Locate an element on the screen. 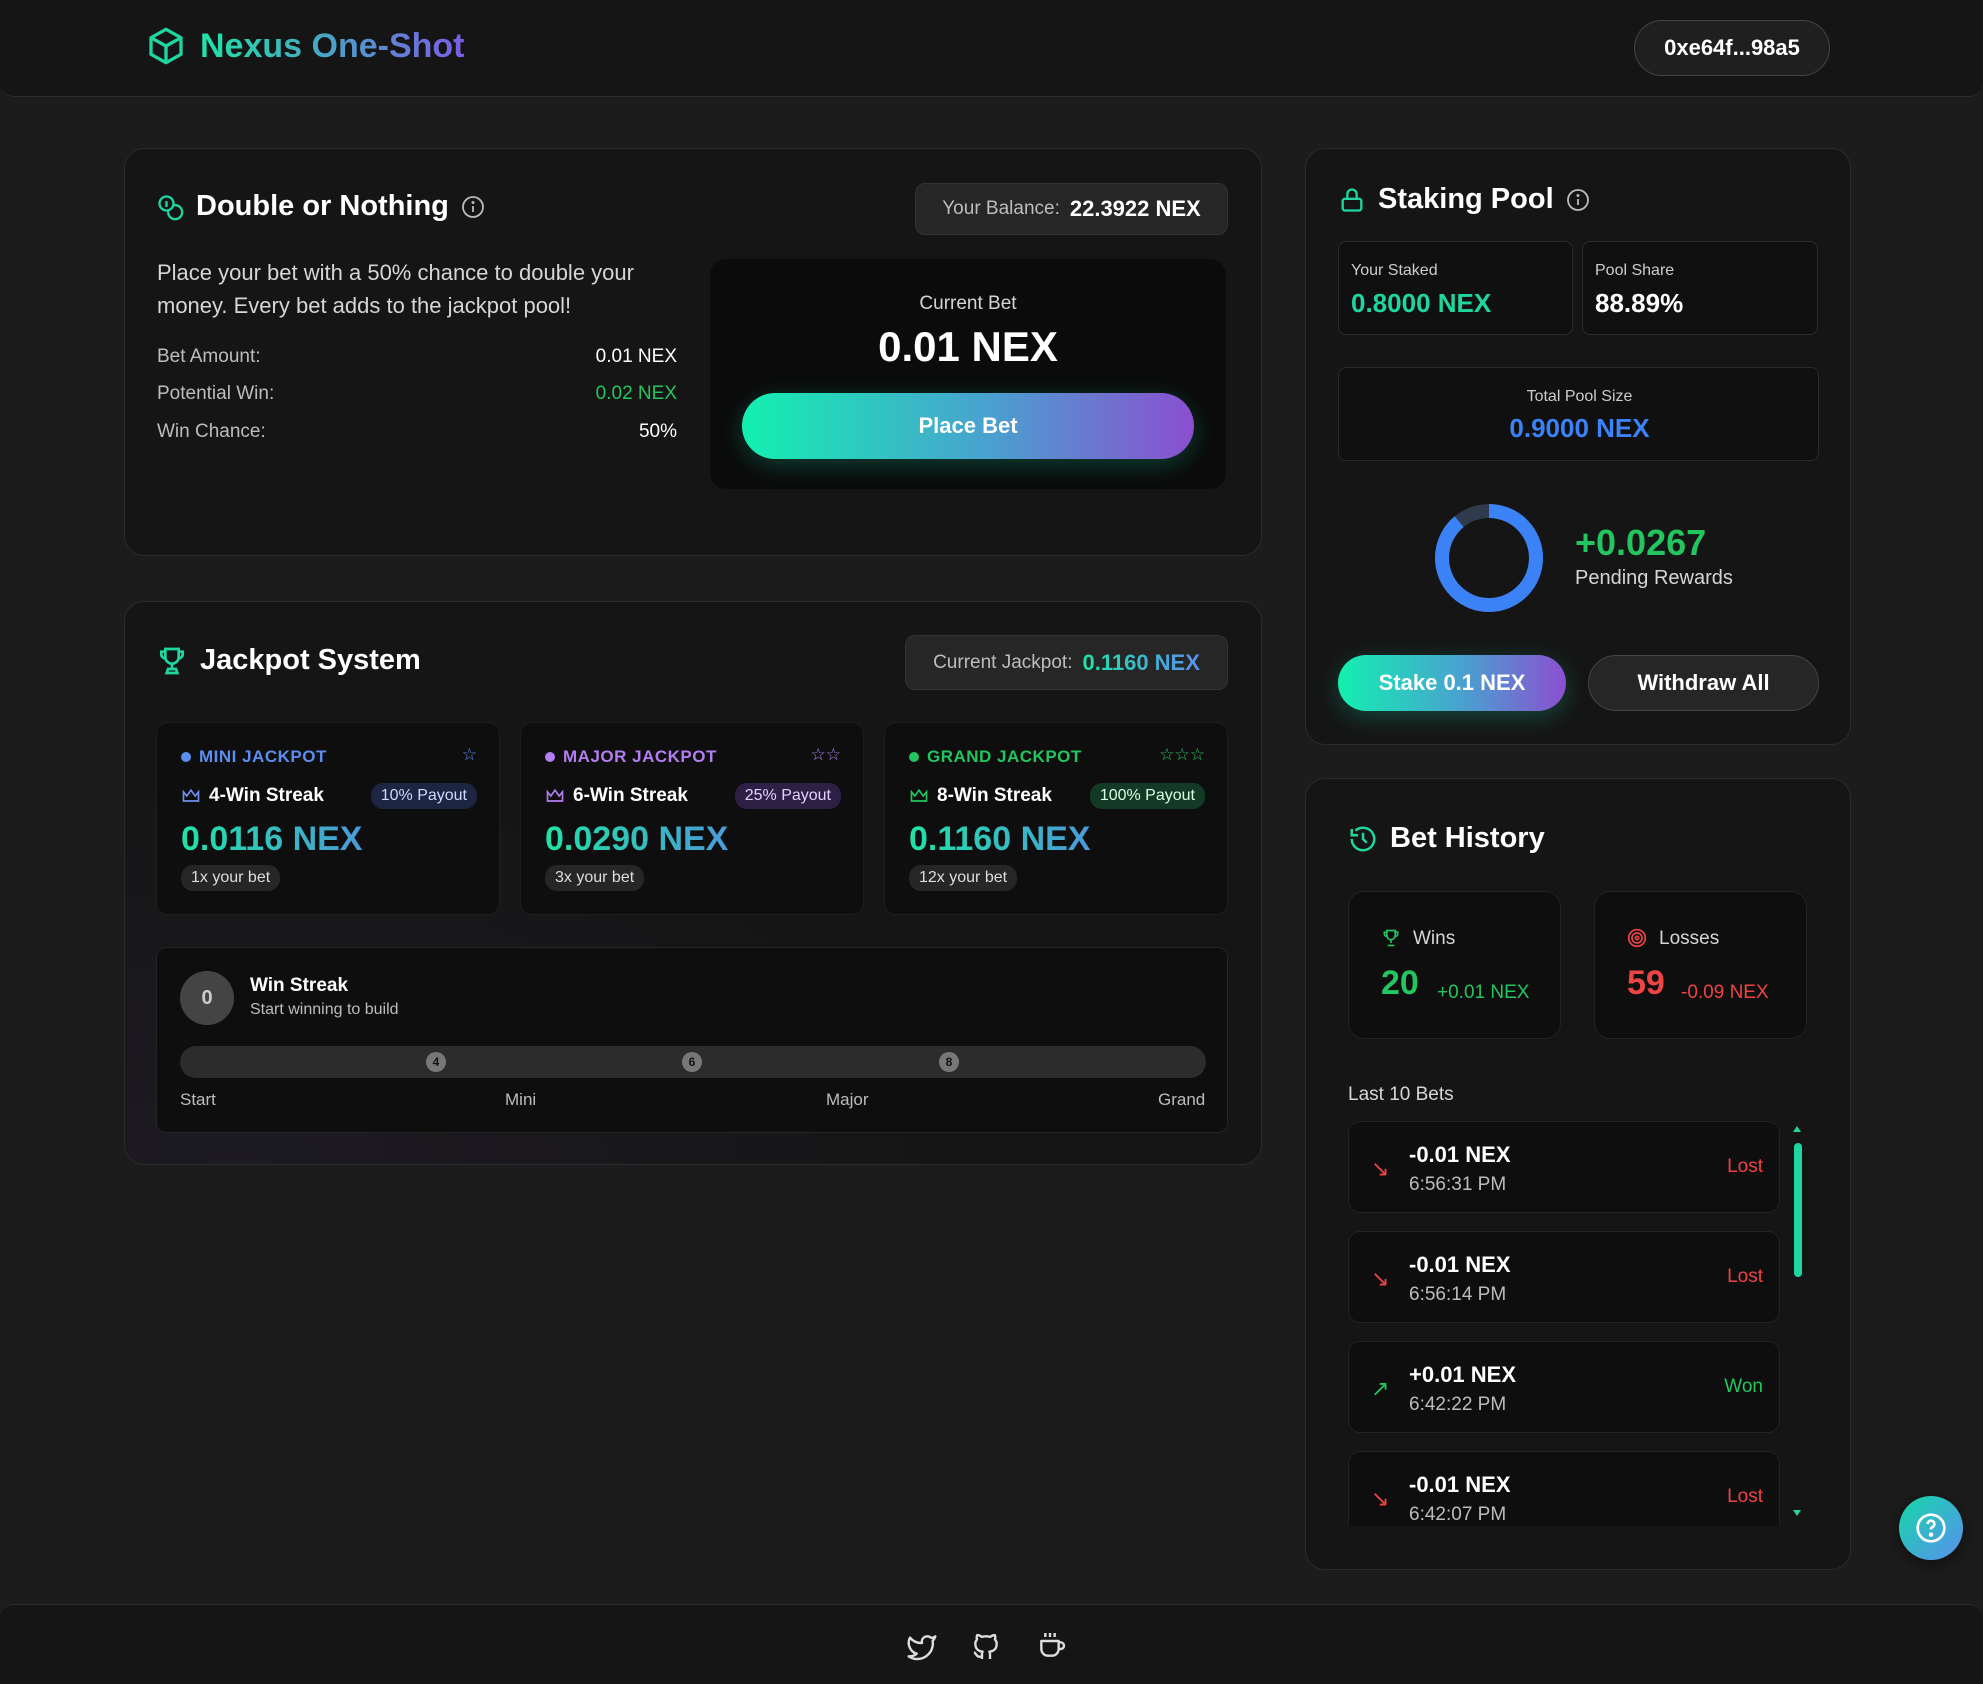 The image size is (1983, 1684). twitter-icon is located at coordinates (922, 1647).